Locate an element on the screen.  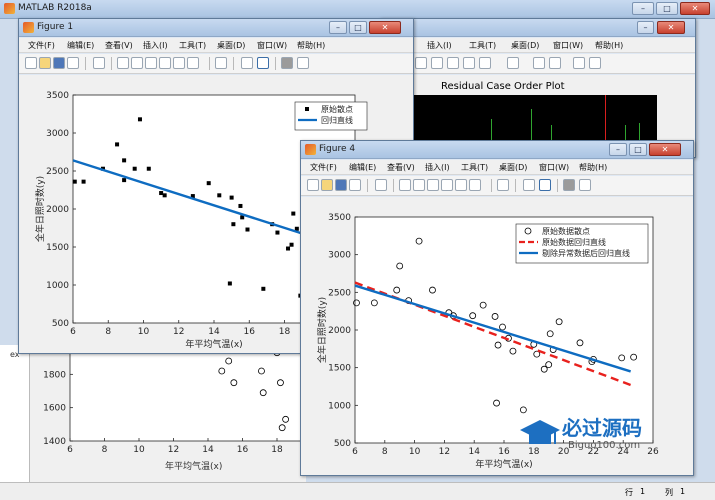
x-axis-label: 年平均气温(x) is located at coordinates (213, 344).